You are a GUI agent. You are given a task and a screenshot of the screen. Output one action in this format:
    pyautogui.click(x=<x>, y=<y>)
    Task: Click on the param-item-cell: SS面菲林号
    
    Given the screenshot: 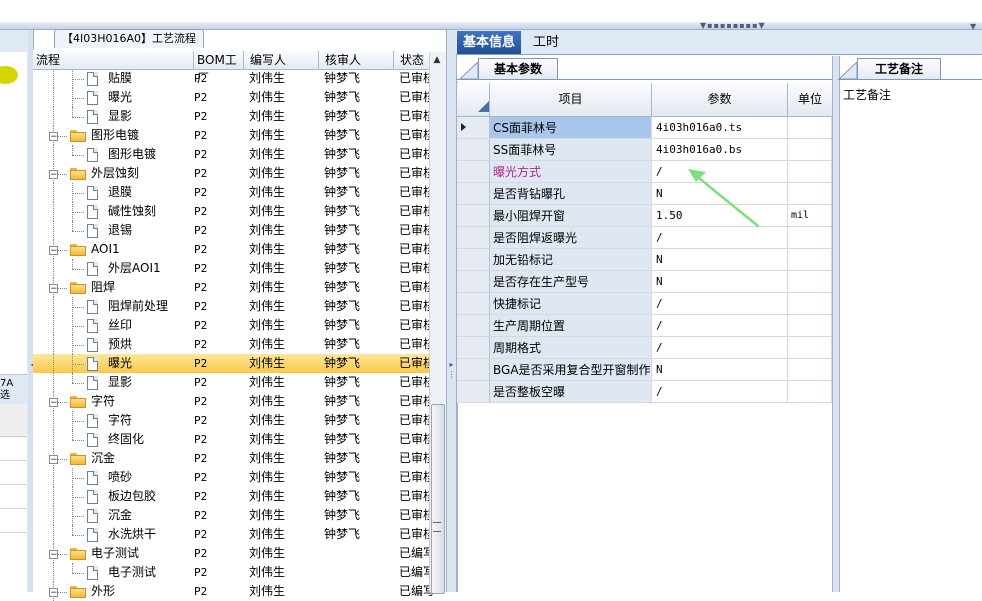 What is the action you would take?
    pyautogui.click(x=571, y=150)
    